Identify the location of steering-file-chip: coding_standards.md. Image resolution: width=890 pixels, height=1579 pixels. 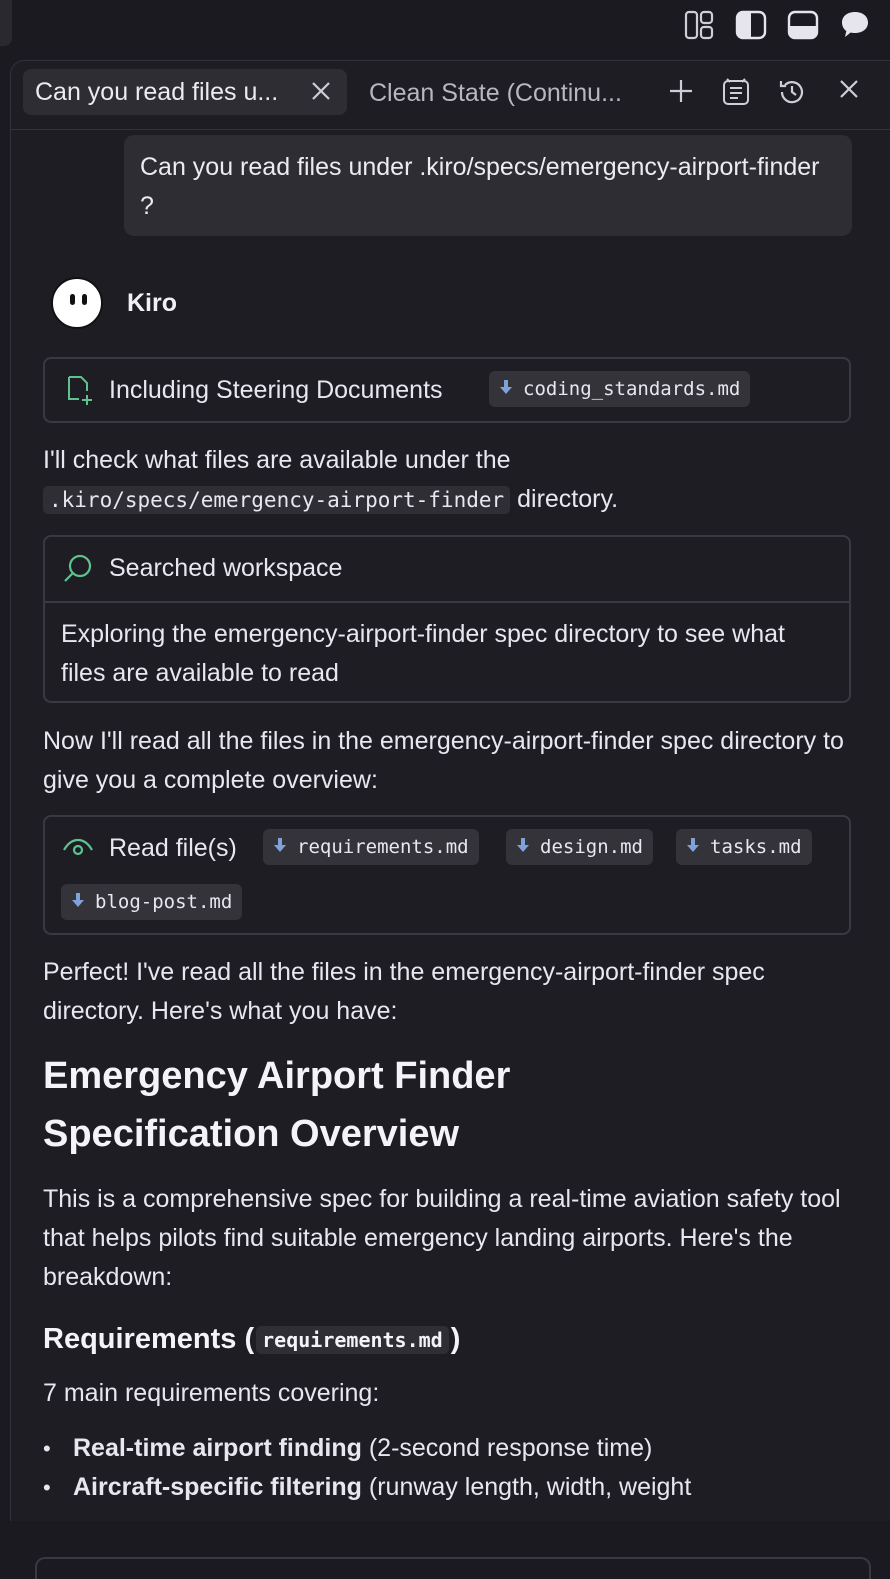
(620, 389).